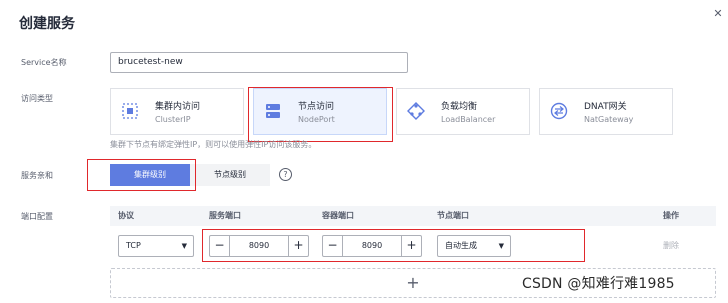 The width and height of the screenshot is (728, 303). What do you see at coordinates (453, 215) in the screenshot?
I see `col-node-port: 节点端口` at bounding box center [453, 215].